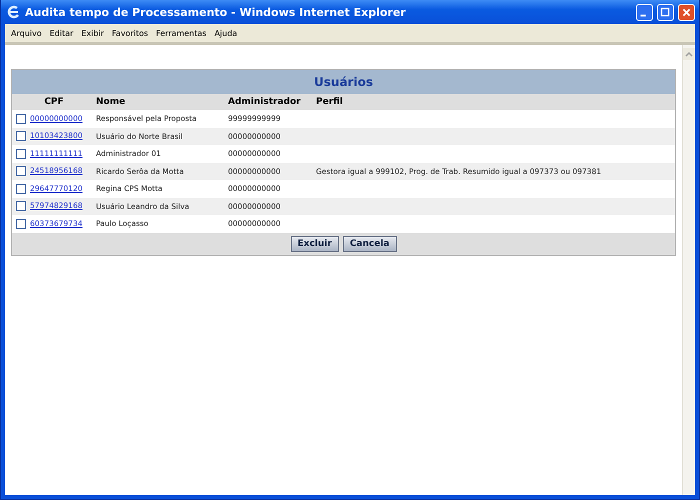 The width and height of the screenshot is (700, 500). What do you see at coordinates (216, 12) in the screenshot?
I see `window-title: Audita tempo de Processamento - Windows Internet Explorer` at bounding box center [216, 12].